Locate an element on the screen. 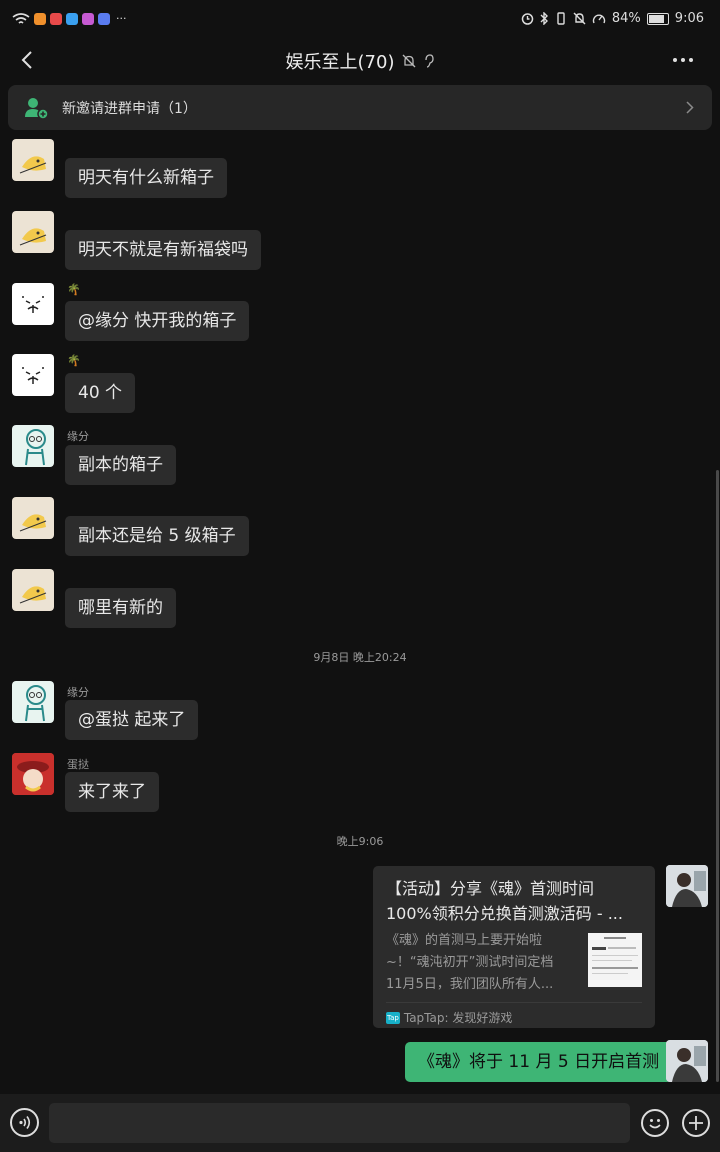 The width and height of the screenshot is (720, 1152). link-card-desc-line: ~！“魂沌初开”测试时间定档 is located at coordinates (470, 962).